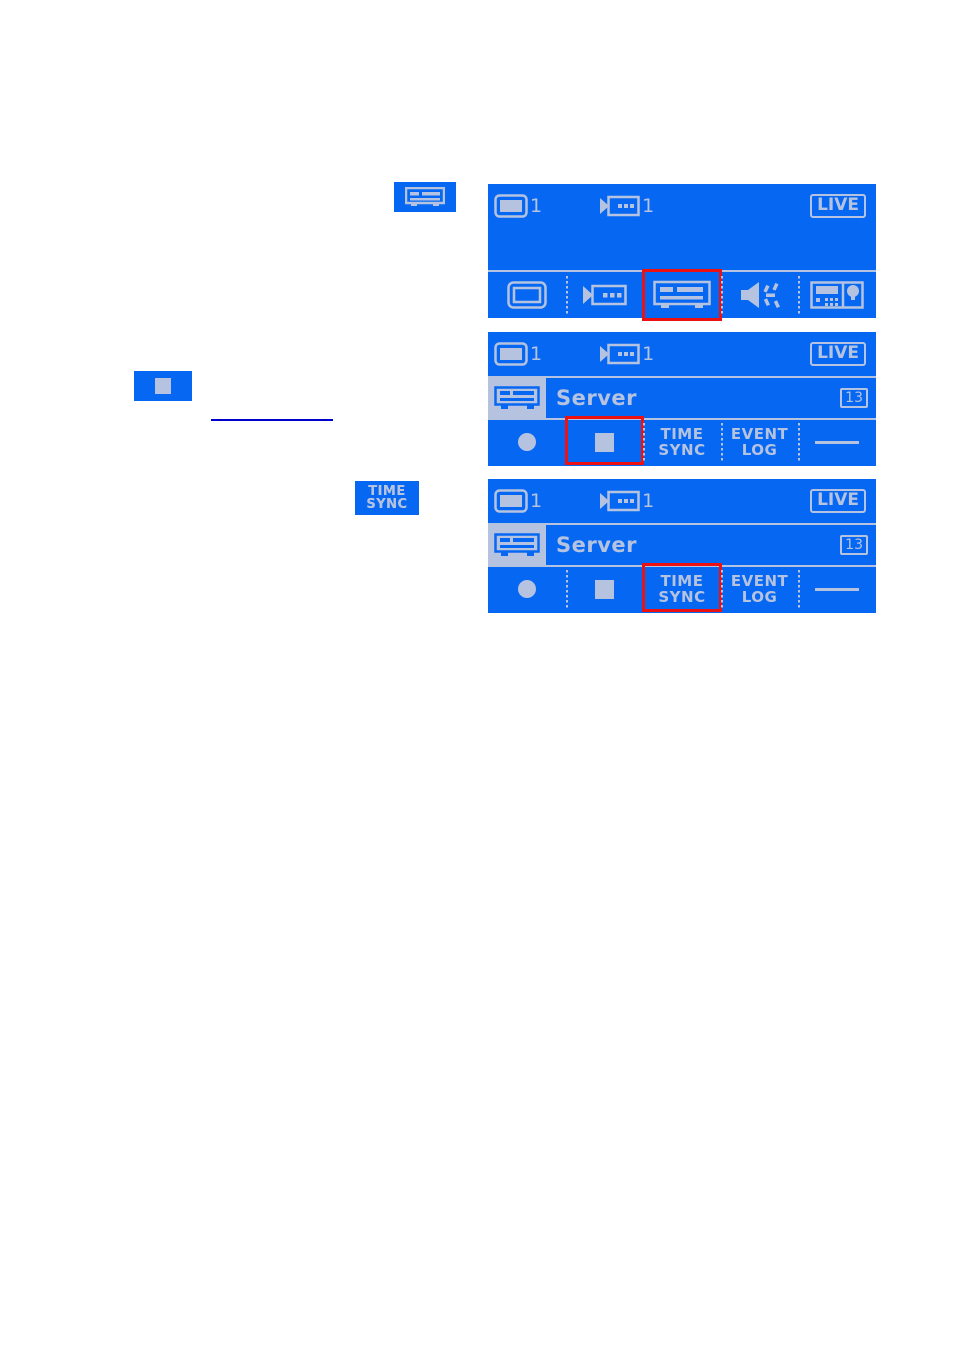 This screenshot has width=954, height=1354. What do you see at coordinates (759, 450) in the screenshot?
I see `panel-2-event-log-line2: LOG` at bounding box center [759, 450].